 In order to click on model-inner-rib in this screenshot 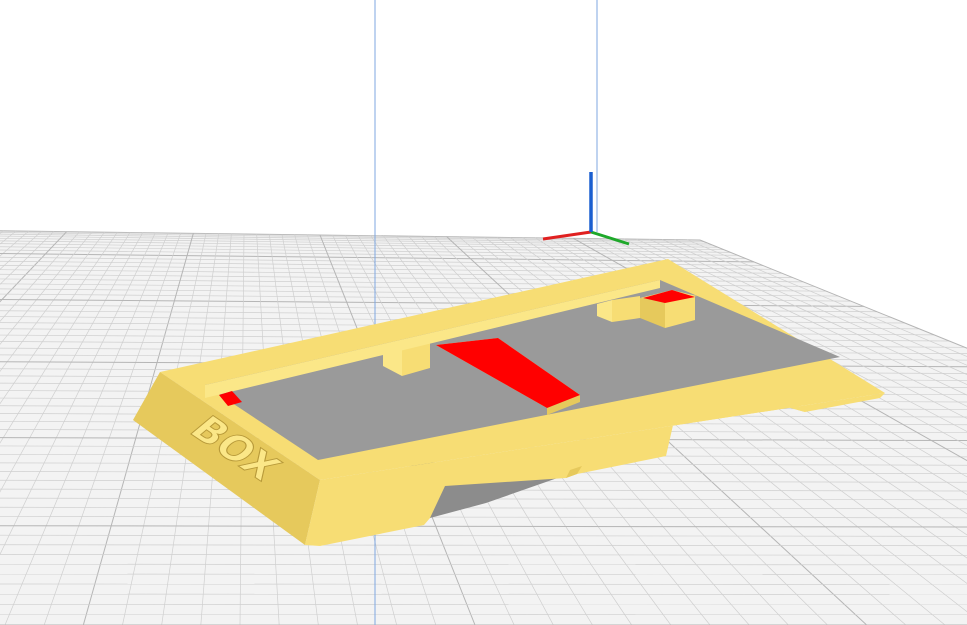, I will do `click(626, 309)`.